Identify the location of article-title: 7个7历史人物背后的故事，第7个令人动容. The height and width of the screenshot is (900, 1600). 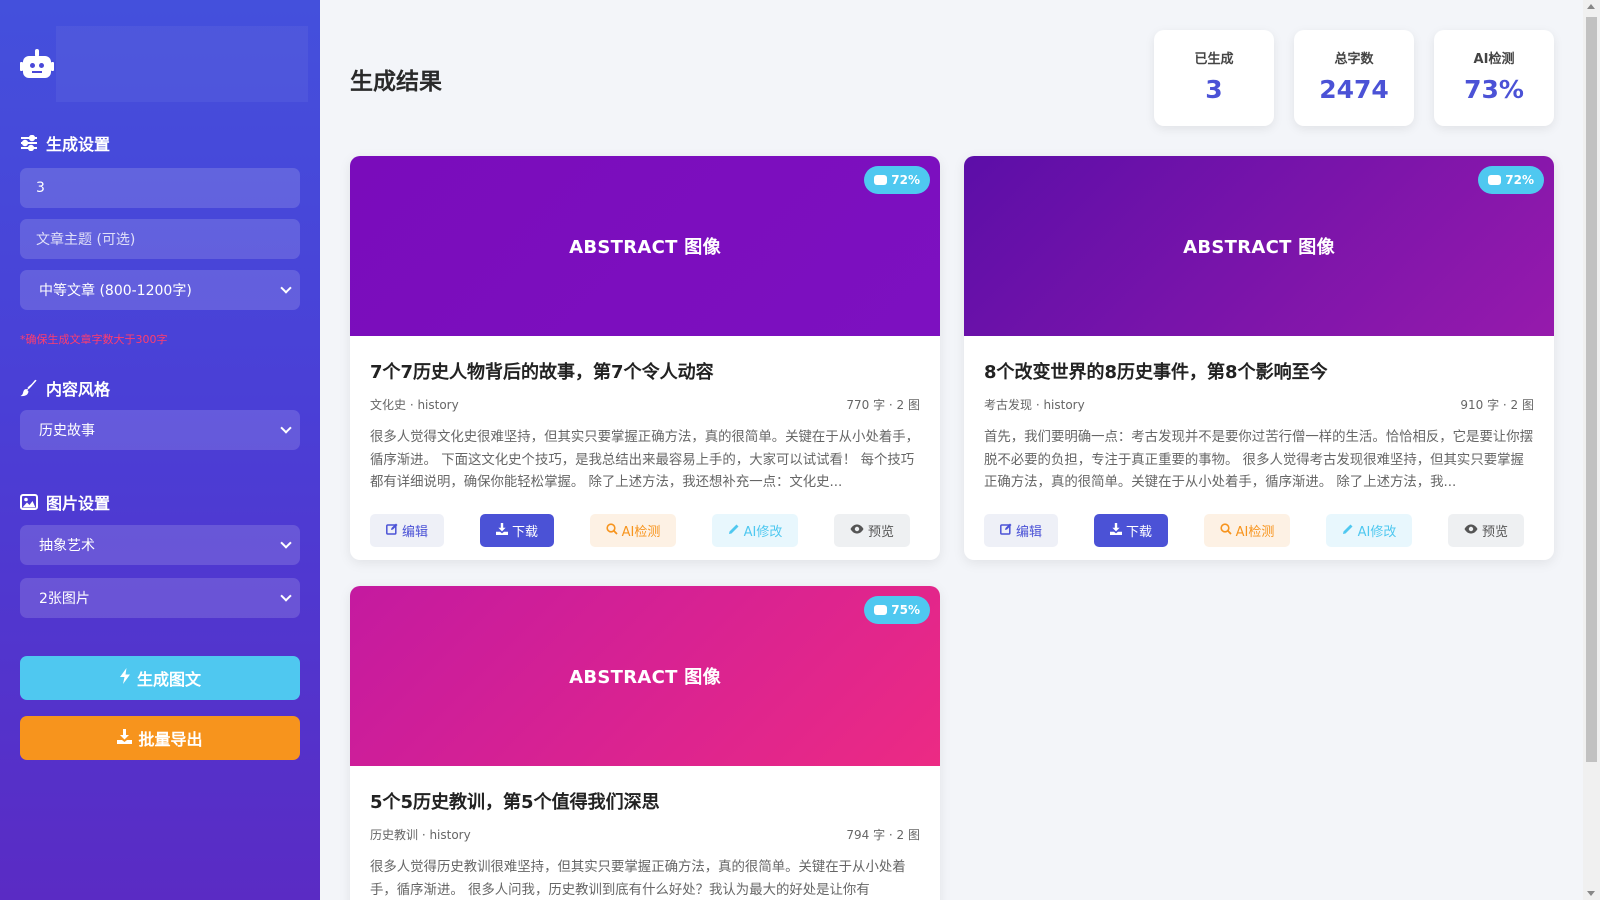
(645, 371).